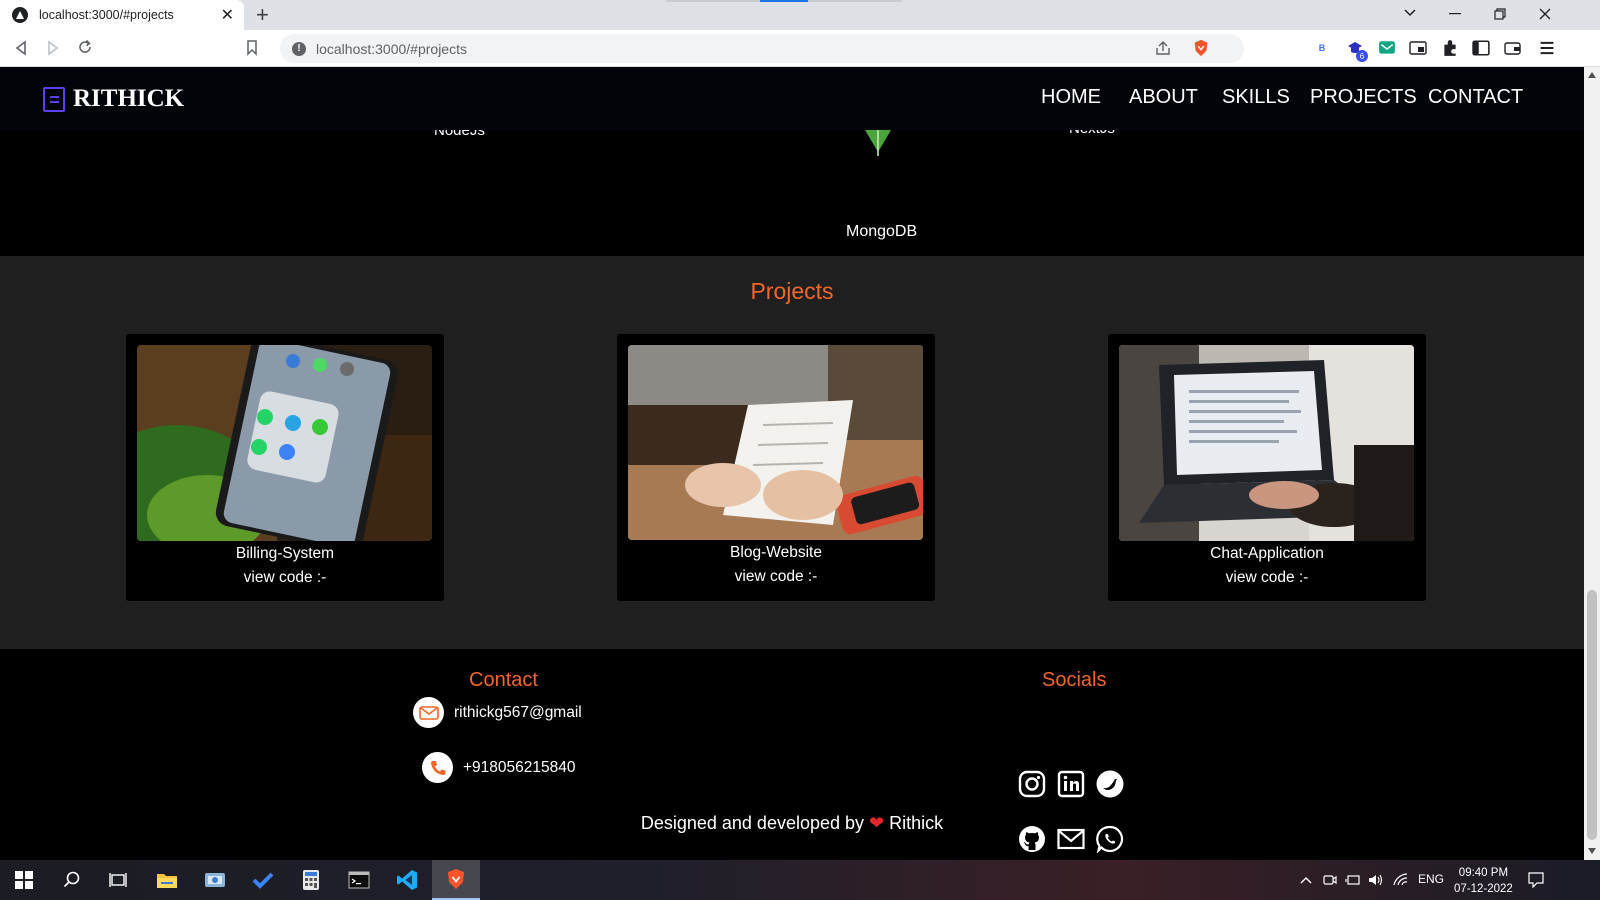 The width and height of the screenshot is (1600, 900). Describe the element at coordinates (20, 15) in the screenshot. I see `favicon-icon` at that location.